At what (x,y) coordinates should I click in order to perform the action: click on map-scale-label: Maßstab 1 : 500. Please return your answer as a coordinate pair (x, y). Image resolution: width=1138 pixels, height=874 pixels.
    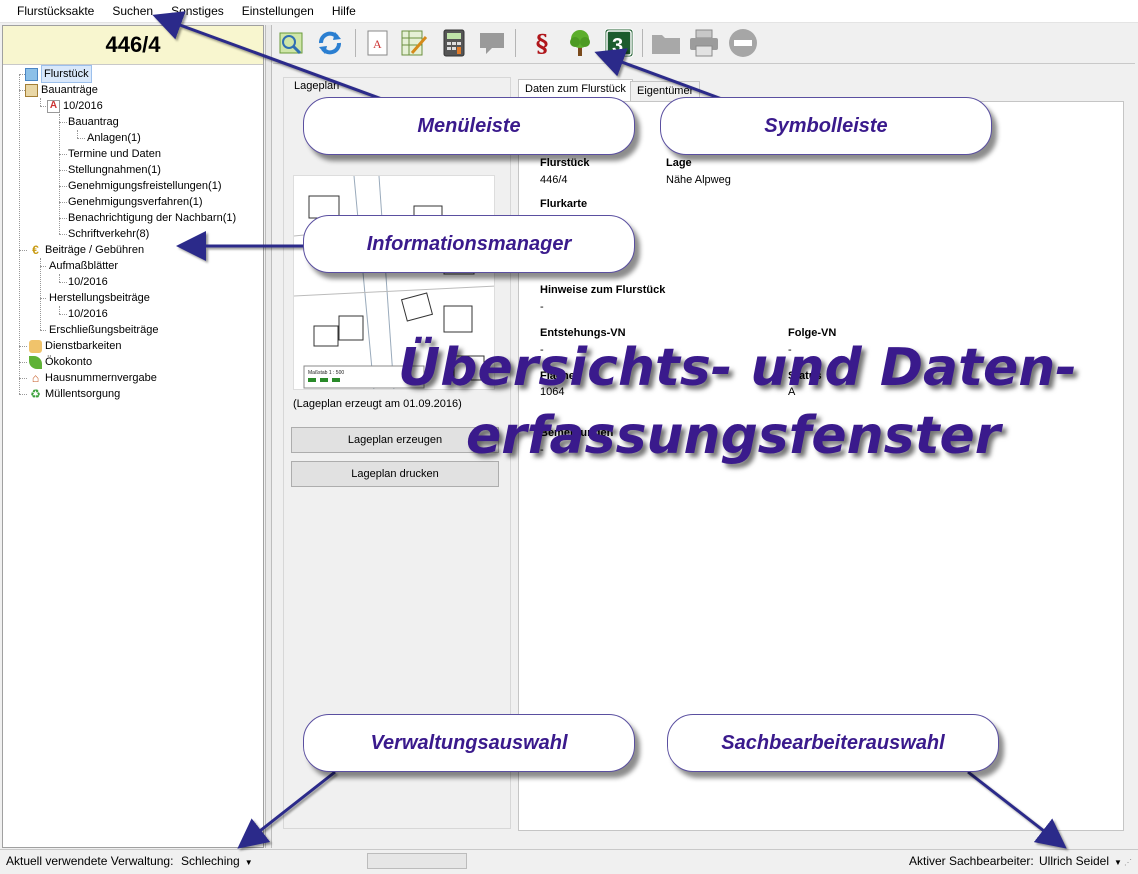
    Looking at the image, I should click on (326, 373).